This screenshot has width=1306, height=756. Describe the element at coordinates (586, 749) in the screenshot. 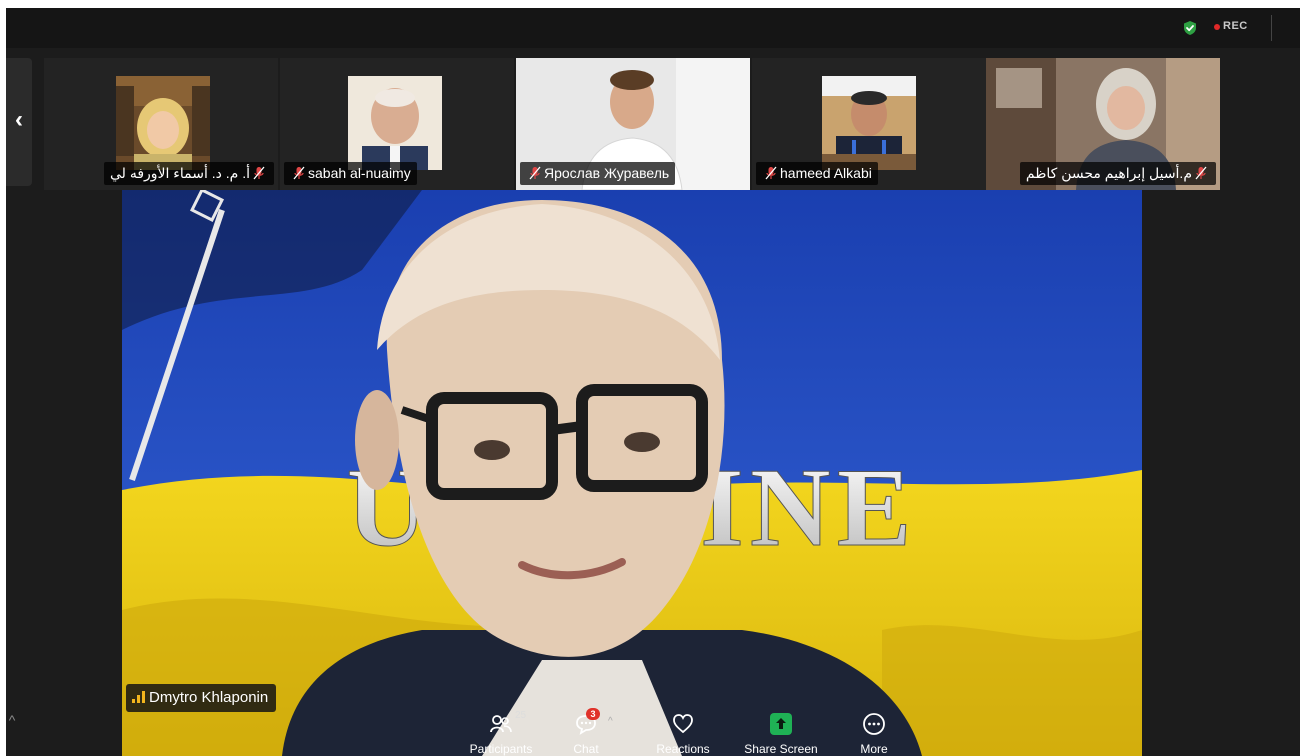

I see `chat-label: Chat` at that location.